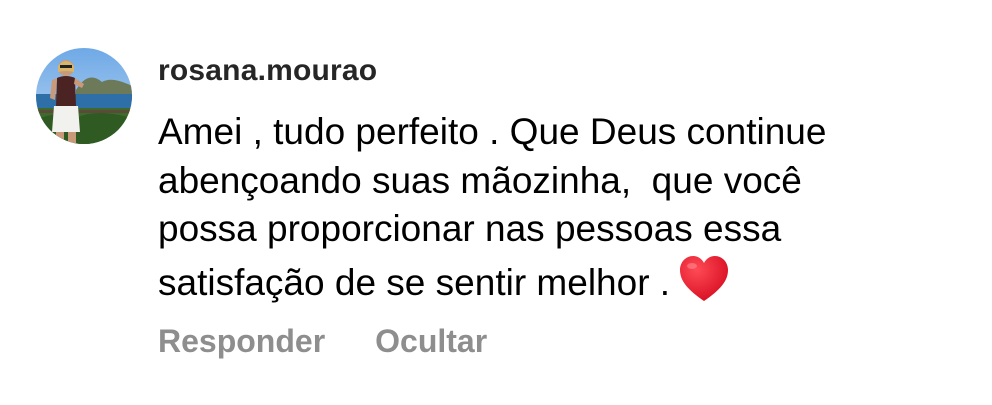  Describe the element at coordinates (241, 341) in the screenshot. I see `reply-button: Responder` at that location.